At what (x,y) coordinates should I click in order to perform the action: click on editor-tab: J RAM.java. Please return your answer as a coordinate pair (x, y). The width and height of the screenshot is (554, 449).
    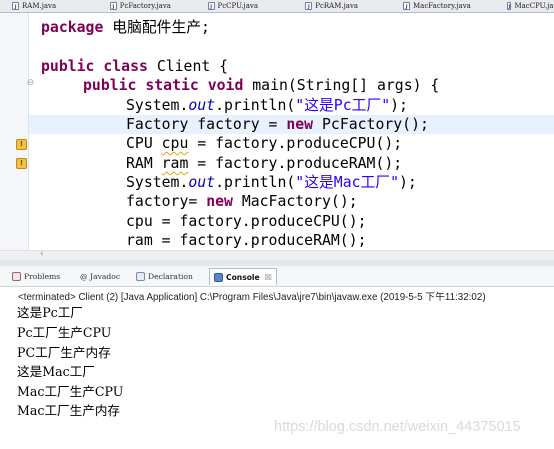
    Looking at the image, I should click on (49, 6).